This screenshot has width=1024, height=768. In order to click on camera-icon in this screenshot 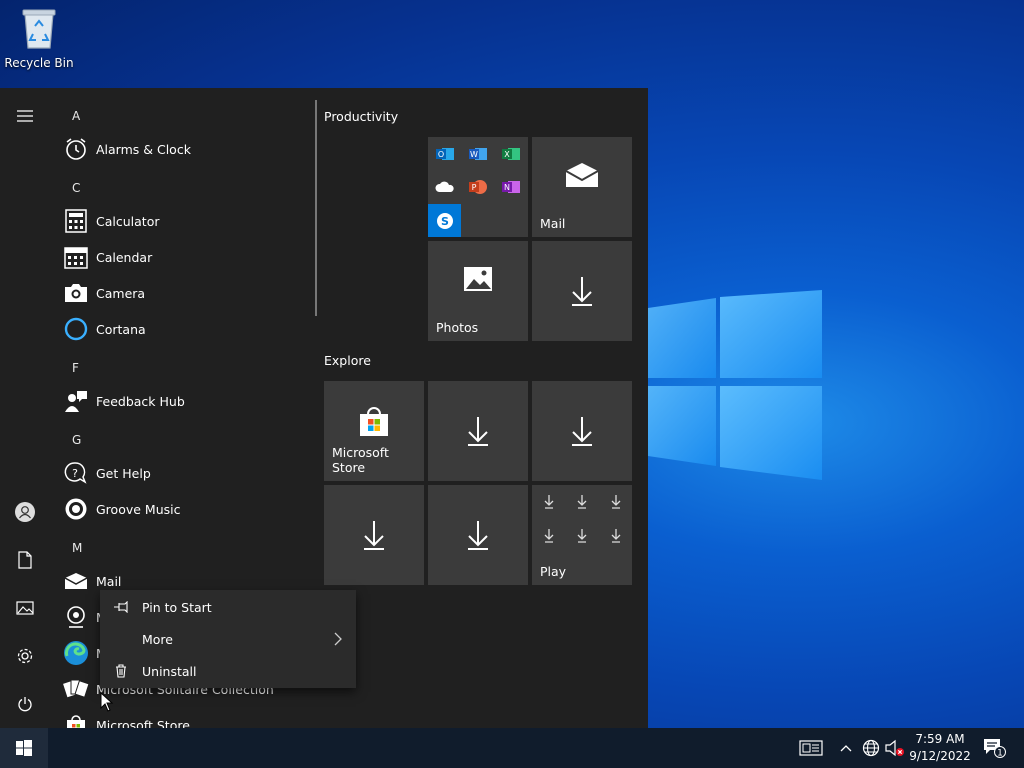, I will do `click(76, 293)`.